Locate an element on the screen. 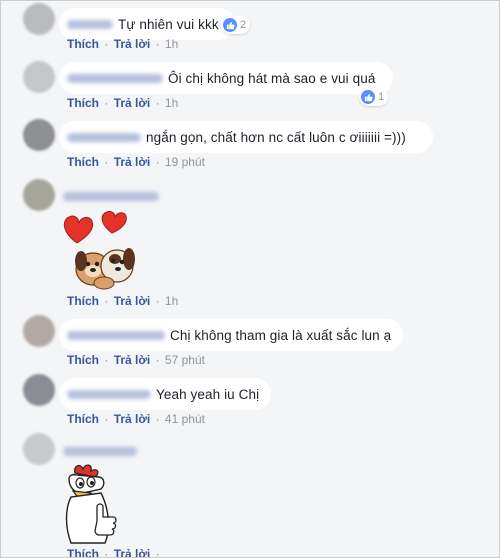 The image size is (500, 558). dogs-hearts-sticker is located at coordinates (100, 251).